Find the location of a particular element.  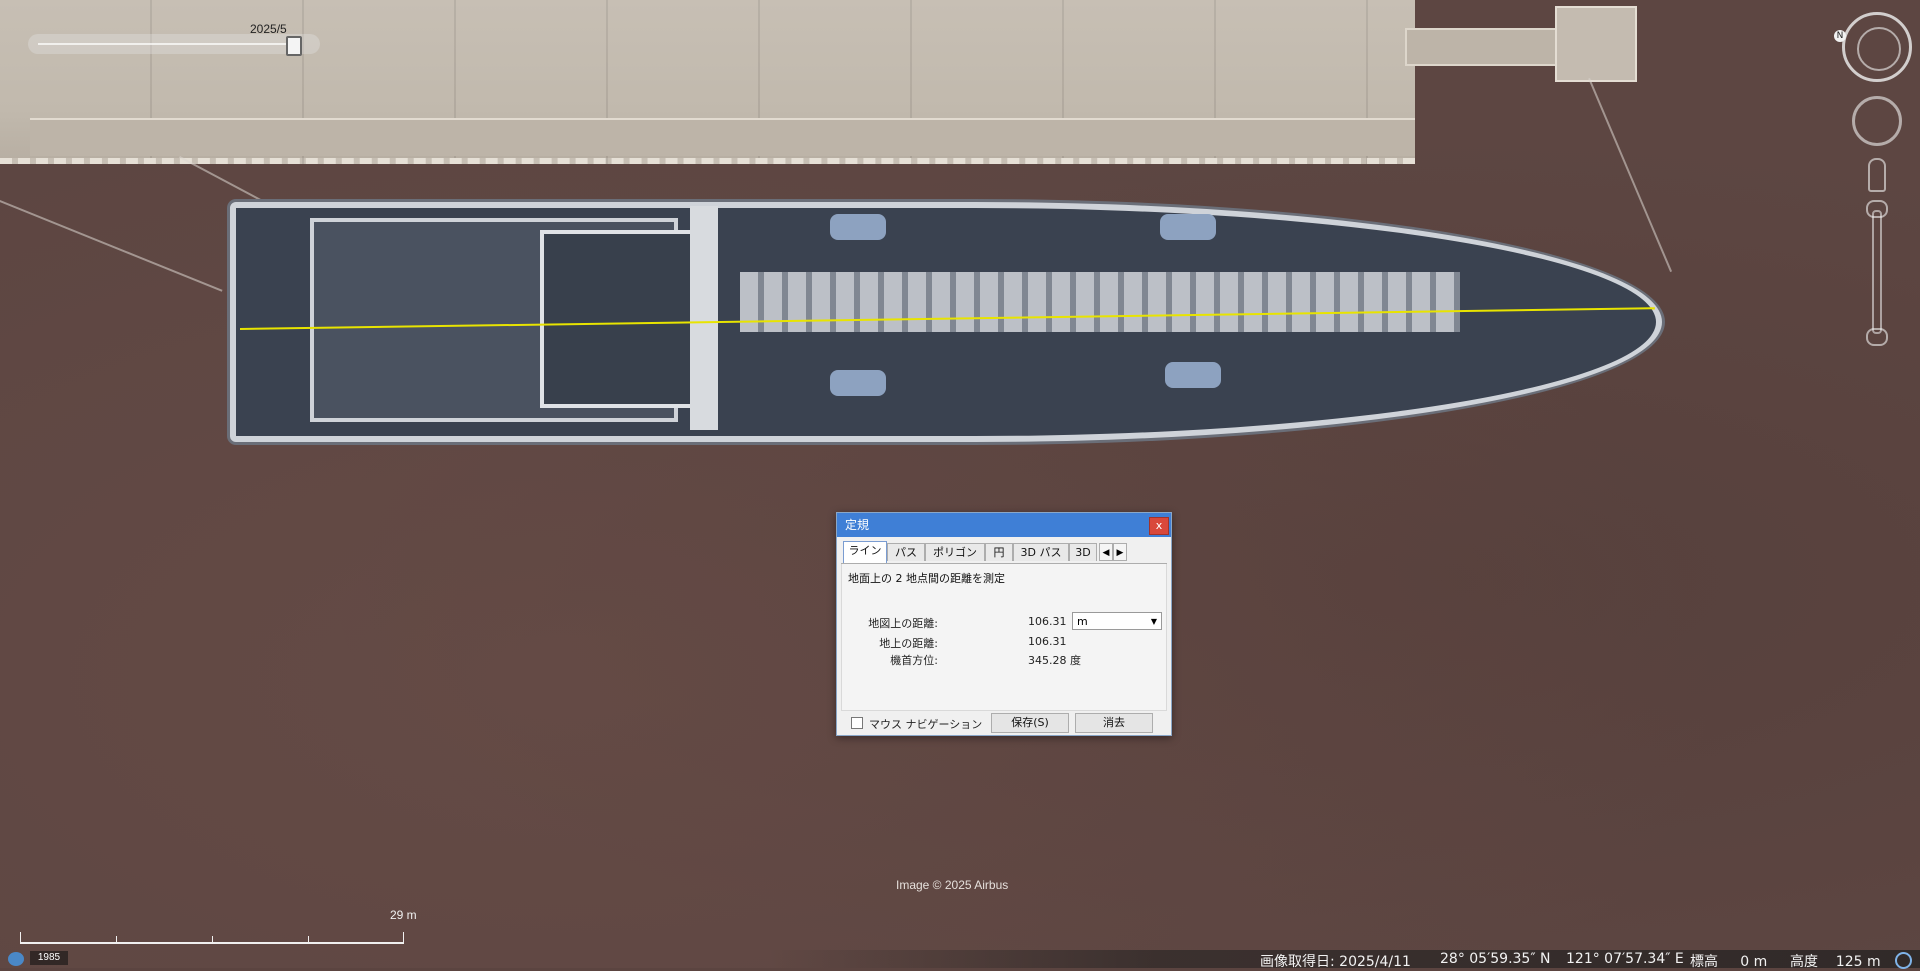

map-distance-value: 106.31 is located at coordinates (1047, 621).